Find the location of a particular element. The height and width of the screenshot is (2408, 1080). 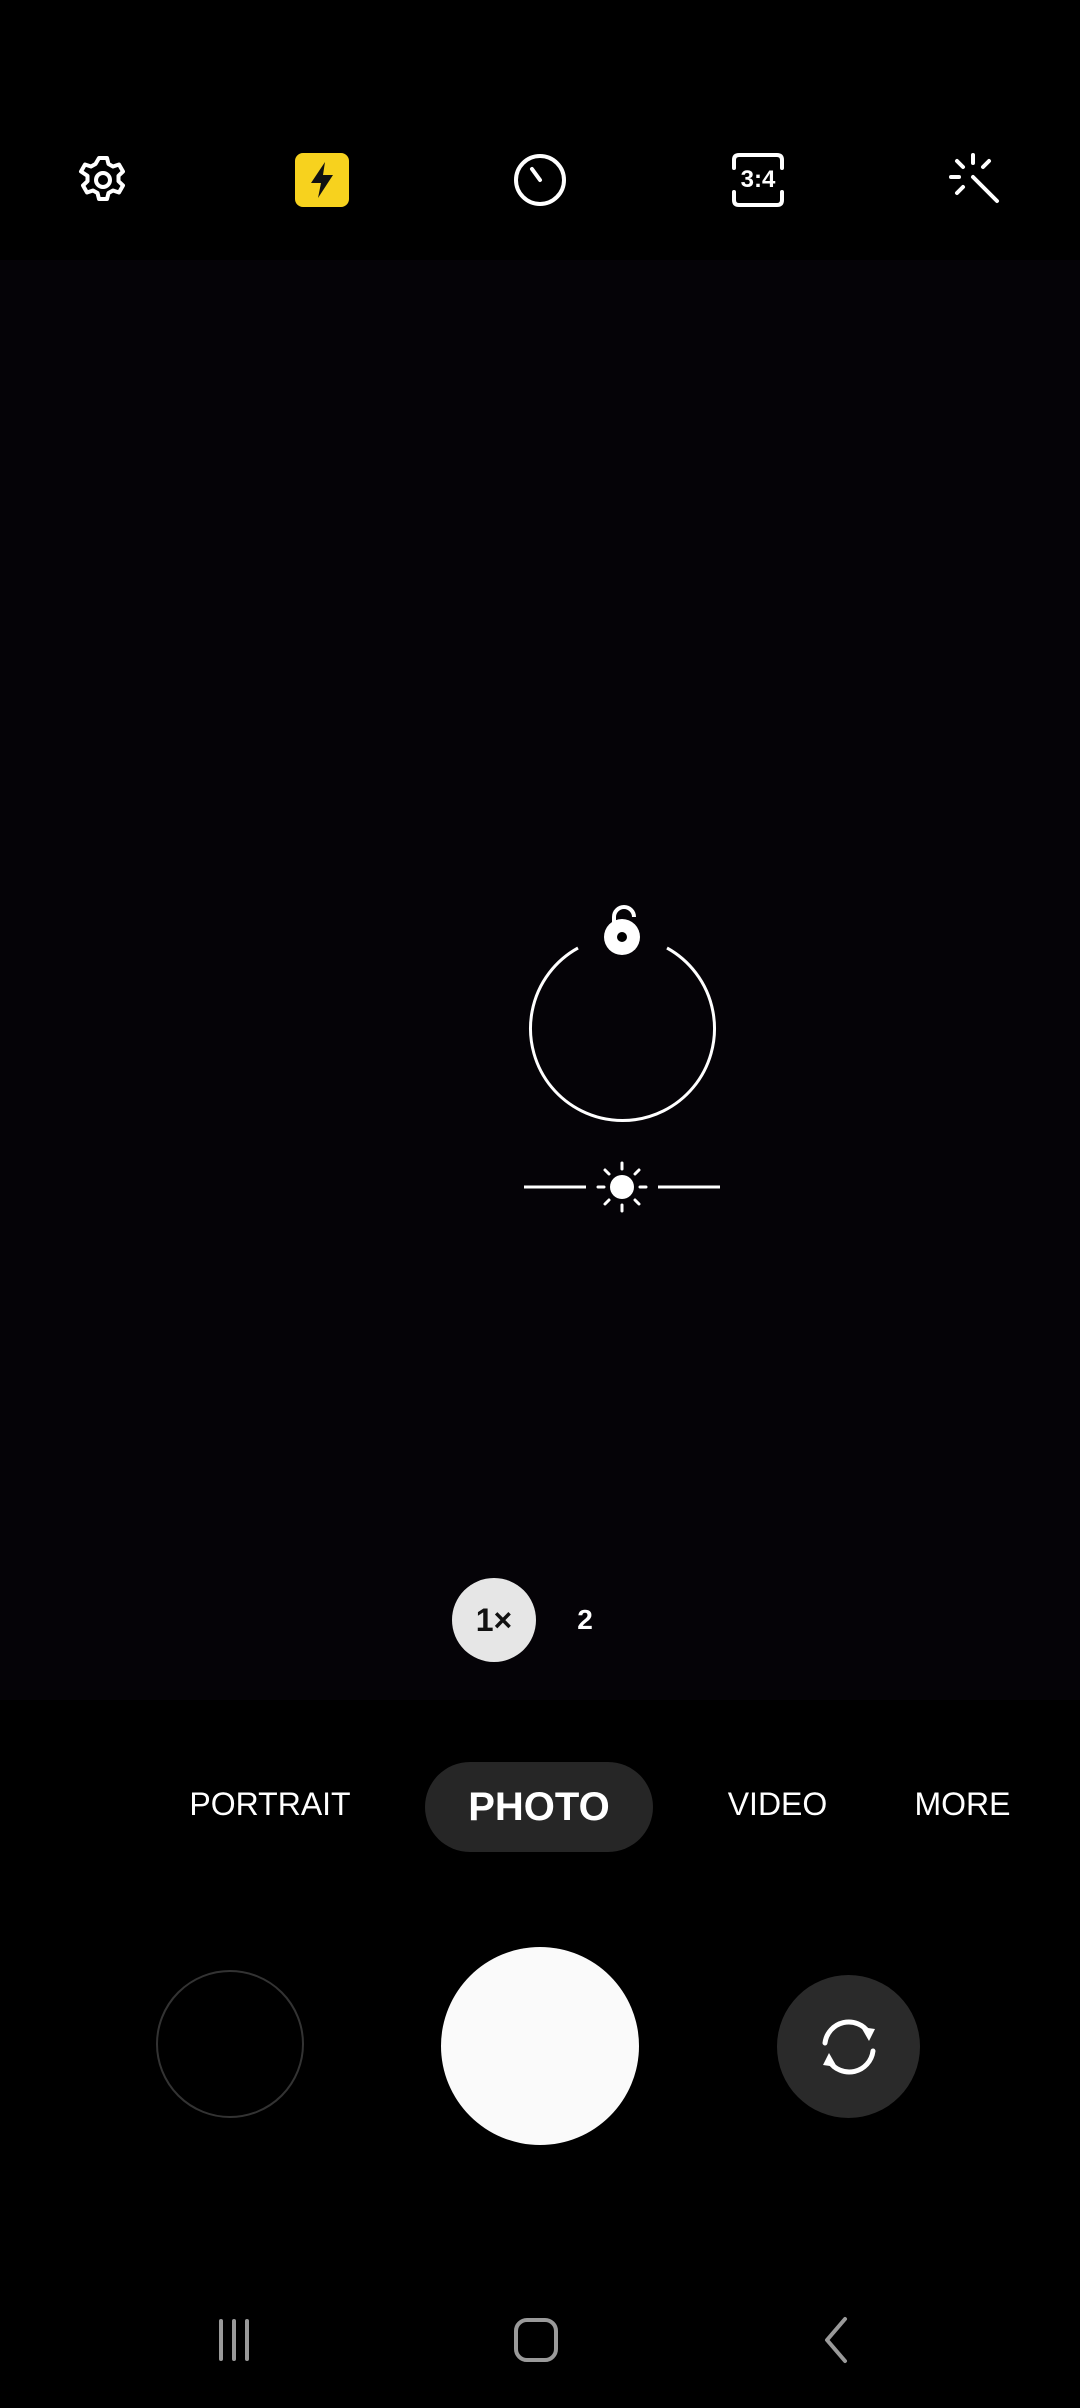

ratio-icon: 3:4 is located at coordinates (758, 180).